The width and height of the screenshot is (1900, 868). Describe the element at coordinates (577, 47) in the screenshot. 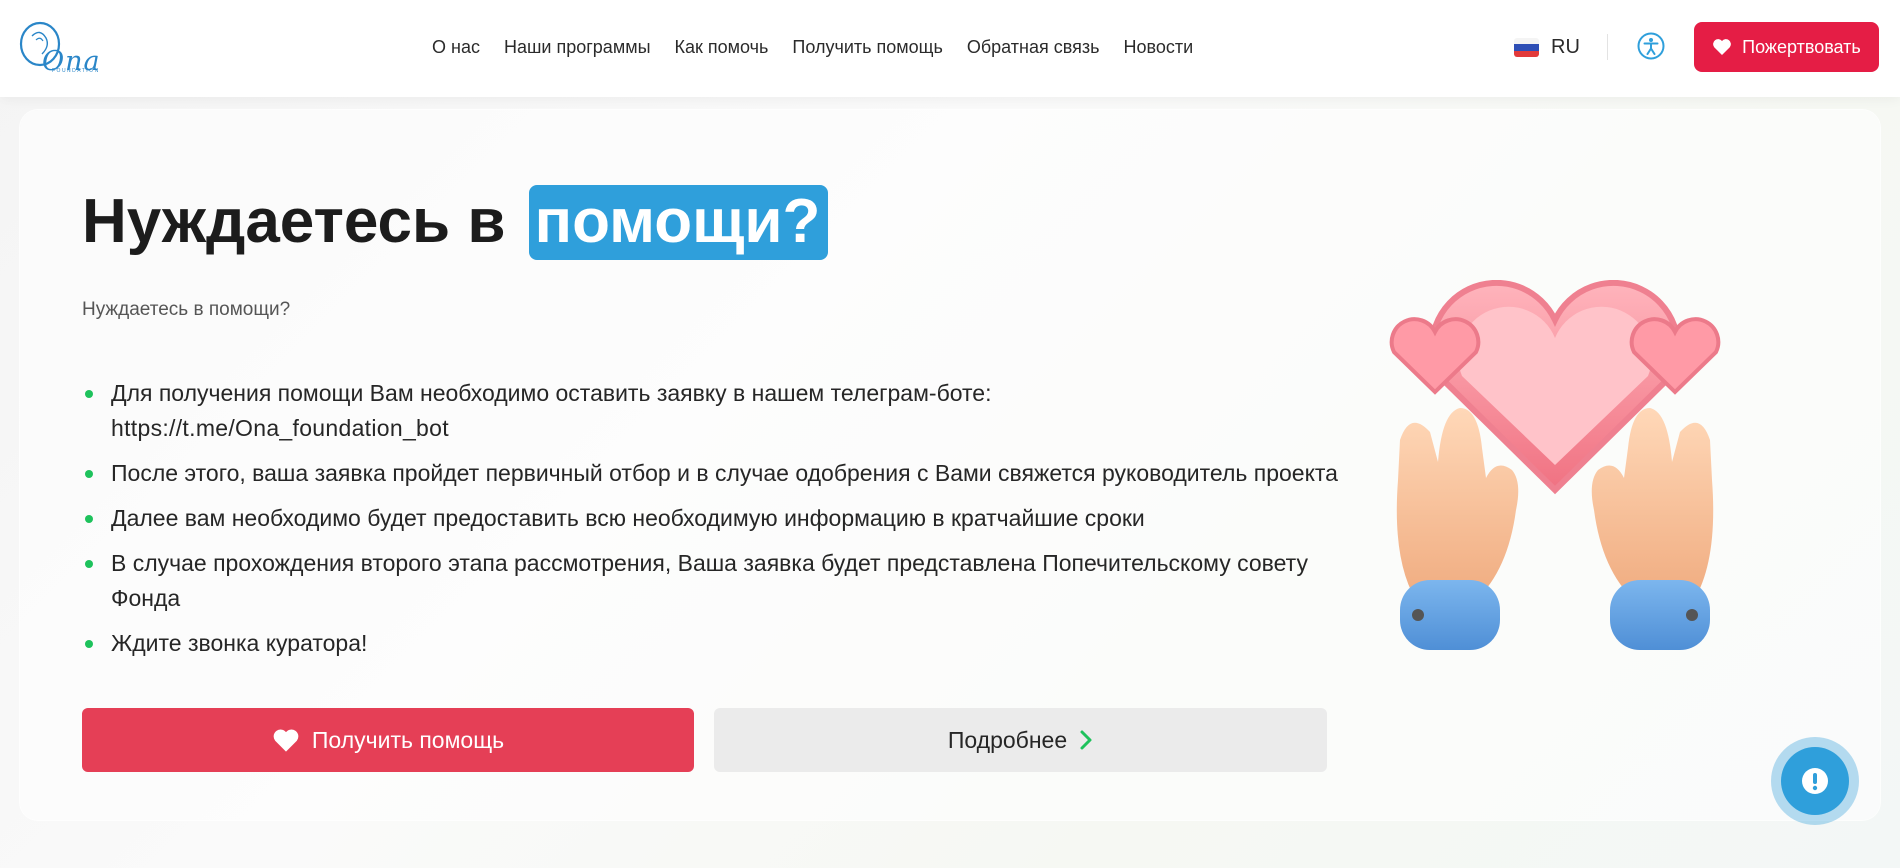

I see `nav-programs: Наши программы` at that location.